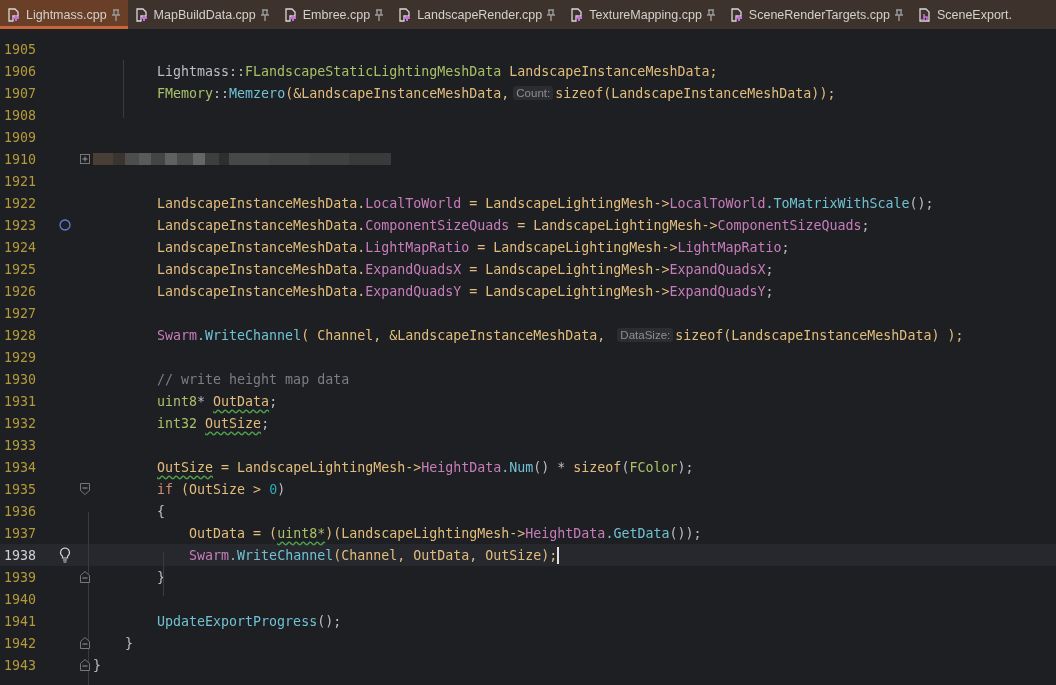  Describe the element at coordinates (65, 555) in the screenshot. I see `lightbulb-icon` at that location.